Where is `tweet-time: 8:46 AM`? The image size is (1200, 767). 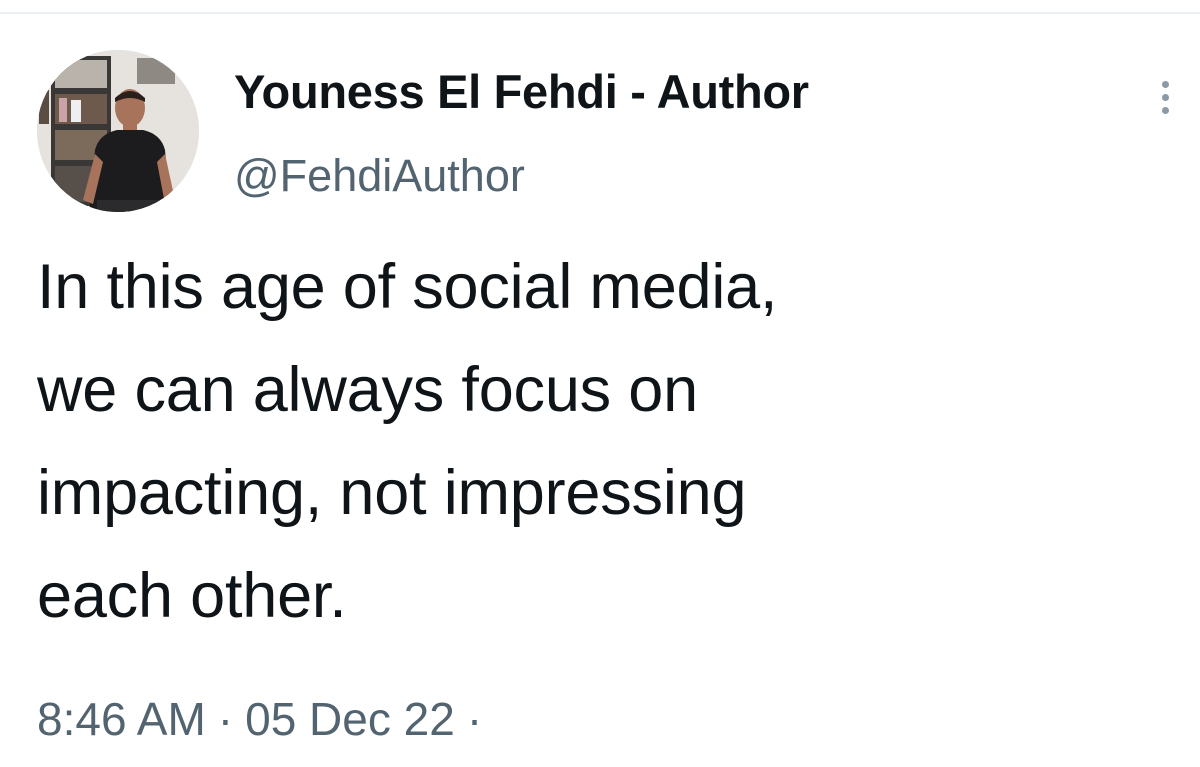
tweet-time: 8:46 AM is located at coordinates (121, 719).